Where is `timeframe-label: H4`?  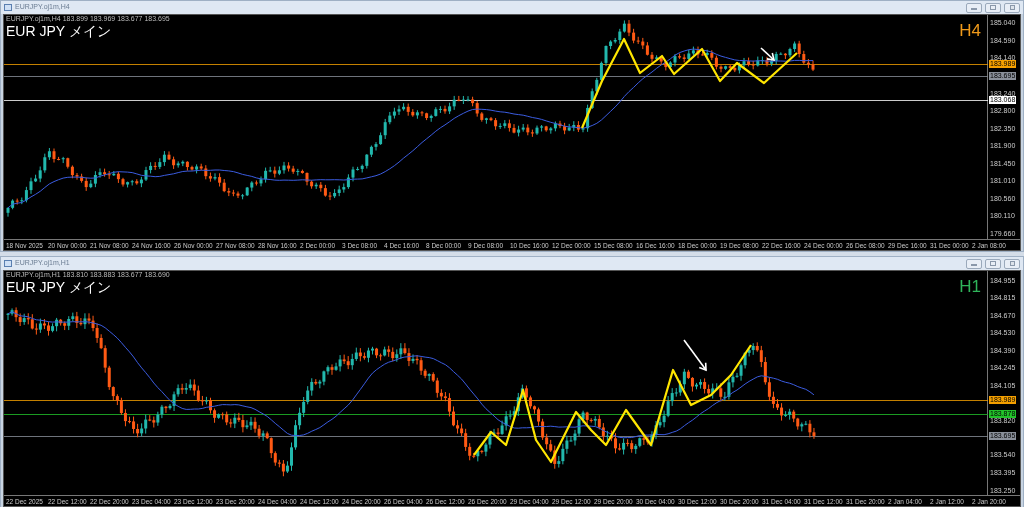
timeframe-label: H4 is located at coordinates (970, 31).